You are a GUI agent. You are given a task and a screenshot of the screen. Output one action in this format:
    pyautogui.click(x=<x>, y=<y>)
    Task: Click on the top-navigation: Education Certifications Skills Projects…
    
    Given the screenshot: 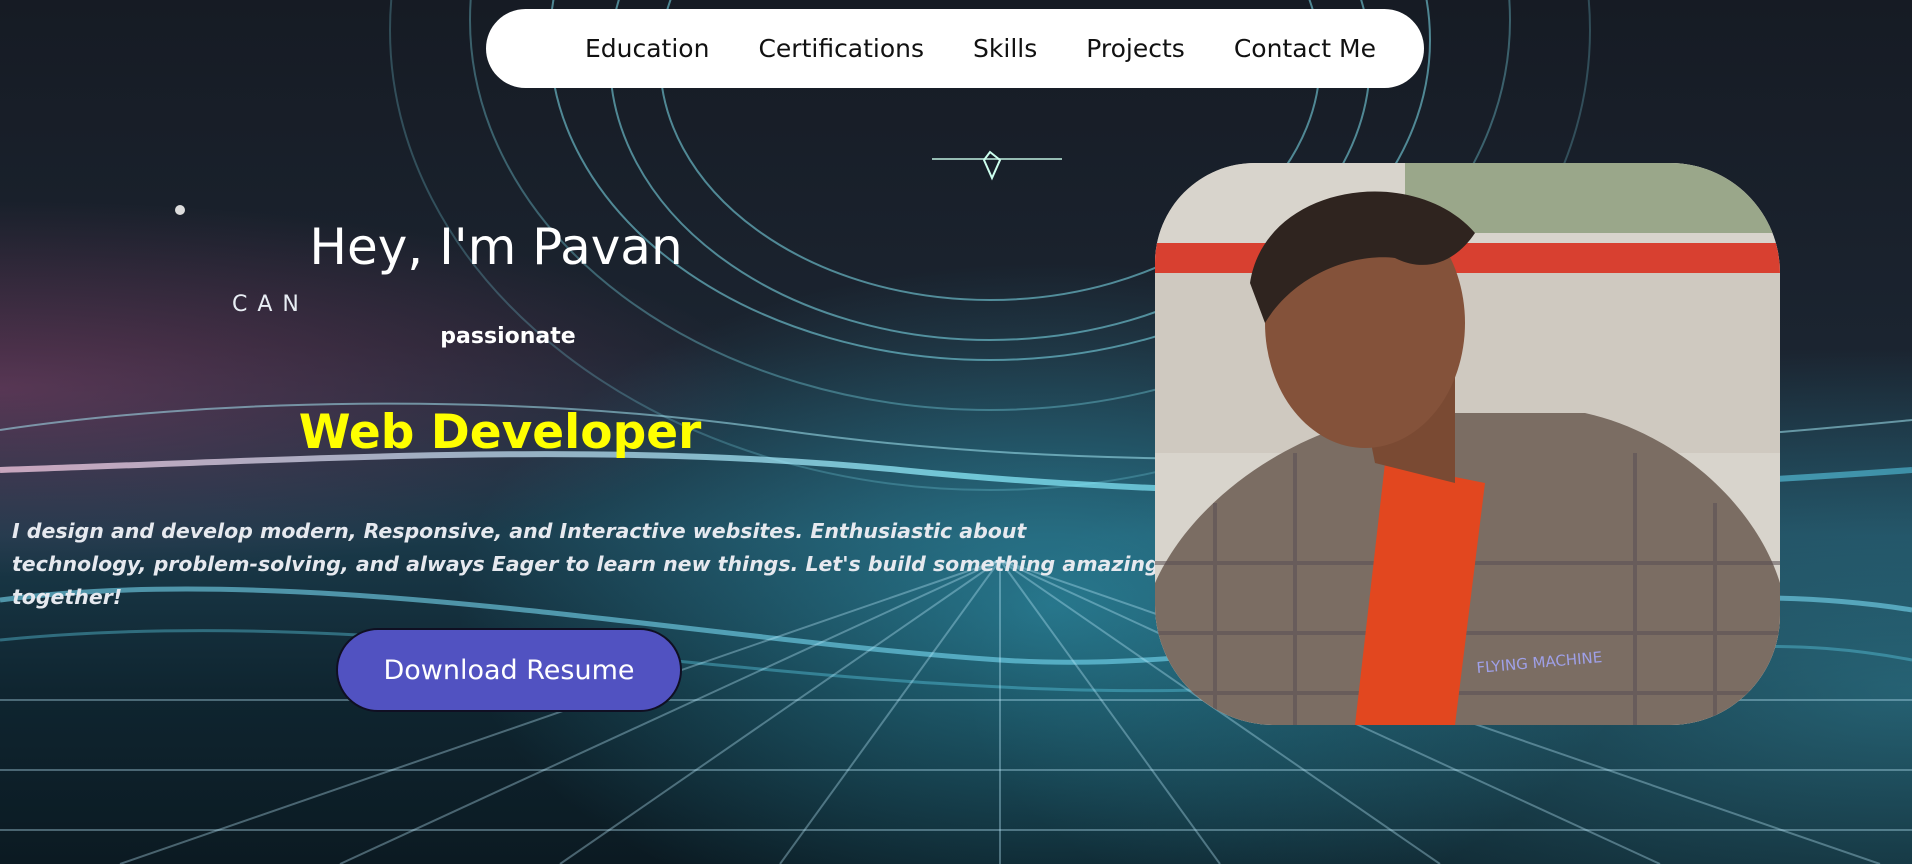 What is the action you would take?
    pyautogui.click(x=955, y=48)
    